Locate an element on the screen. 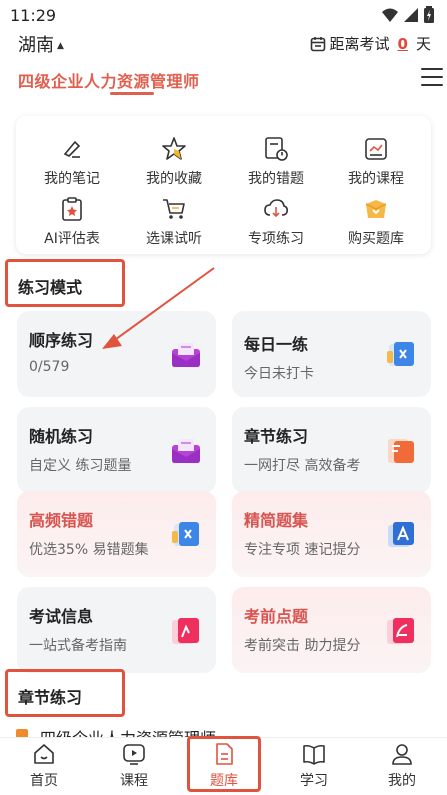  countdown-suffix: 天 is located at coordinates (423, 44).